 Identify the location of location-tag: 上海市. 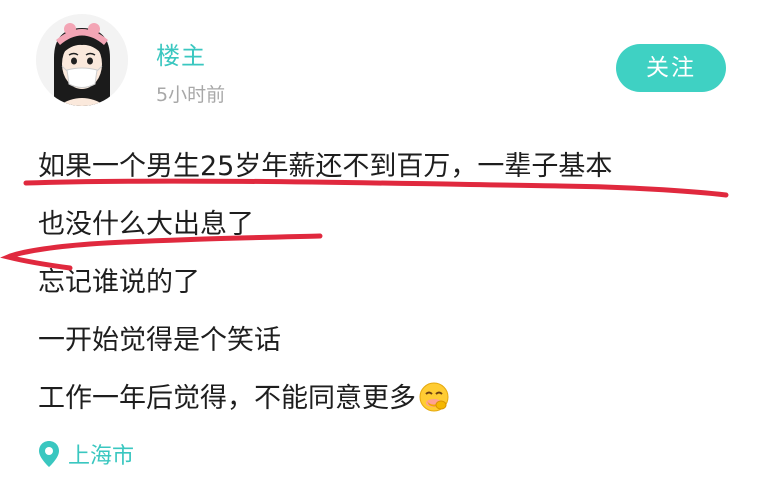
(86, 454).